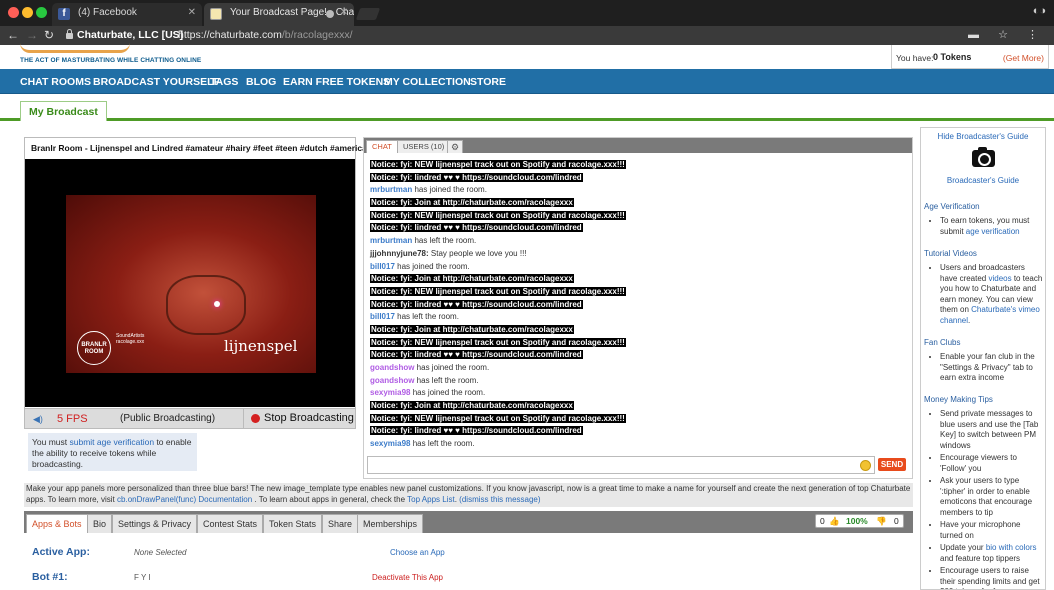 The width and height of the screenshot is (1054, 590). What do you see at coordinates (390, 523) in the screenshot?
I see `tab-memberships: Memberships` at bounding box center [390, 523].